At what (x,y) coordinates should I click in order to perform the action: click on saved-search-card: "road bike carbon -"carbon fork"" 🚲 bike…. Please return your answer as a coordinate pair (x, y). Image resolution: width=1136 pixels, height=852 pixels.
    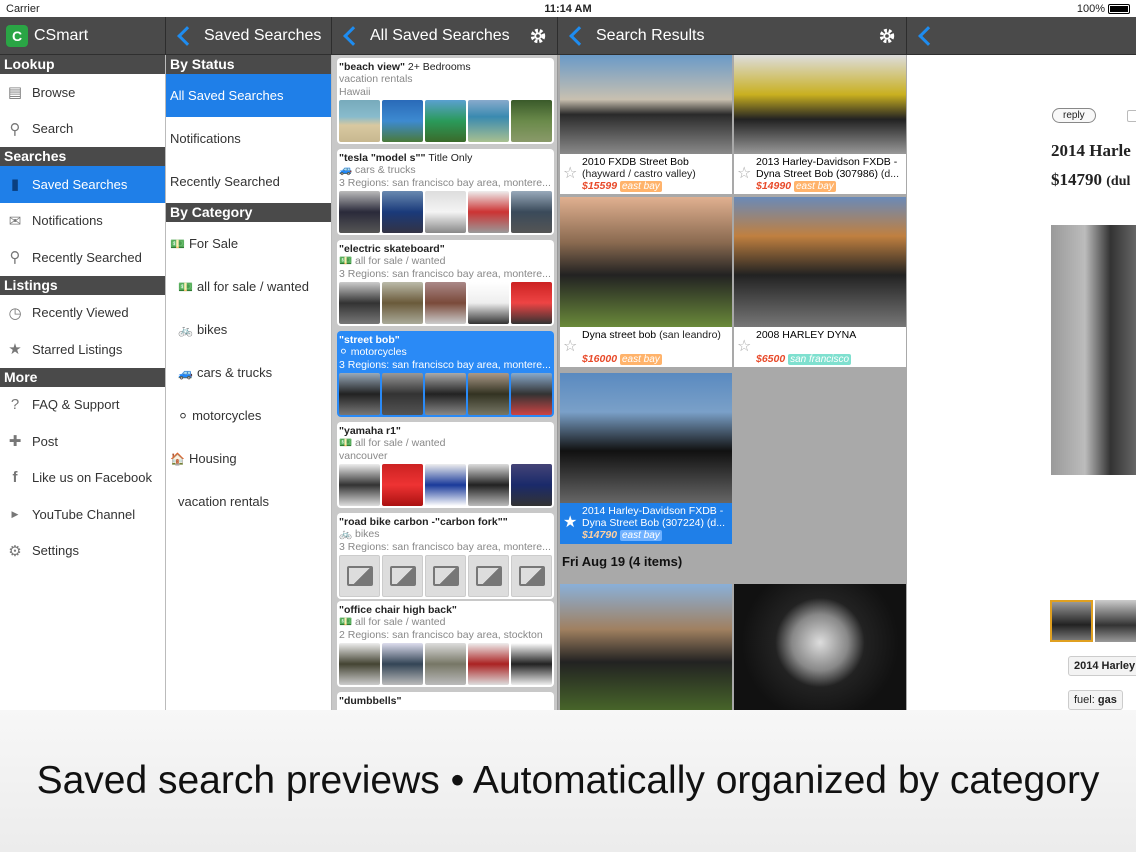
    Looking at the image, I should click on (445, 556).